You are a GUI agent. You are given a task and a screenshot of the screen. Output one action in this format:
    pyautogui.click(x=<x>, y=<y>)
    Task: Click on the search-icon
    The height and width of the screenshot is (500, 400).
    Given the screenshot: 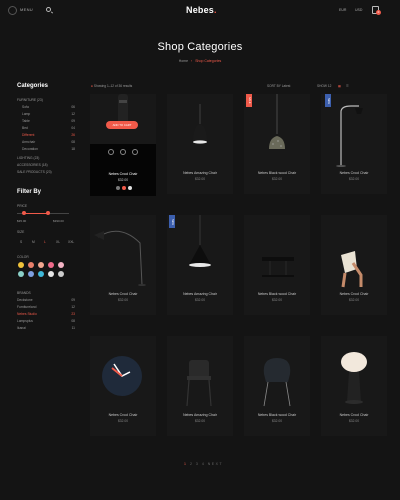 What is the action you would take?
    pyautogui.click(x=48, y=9)
    